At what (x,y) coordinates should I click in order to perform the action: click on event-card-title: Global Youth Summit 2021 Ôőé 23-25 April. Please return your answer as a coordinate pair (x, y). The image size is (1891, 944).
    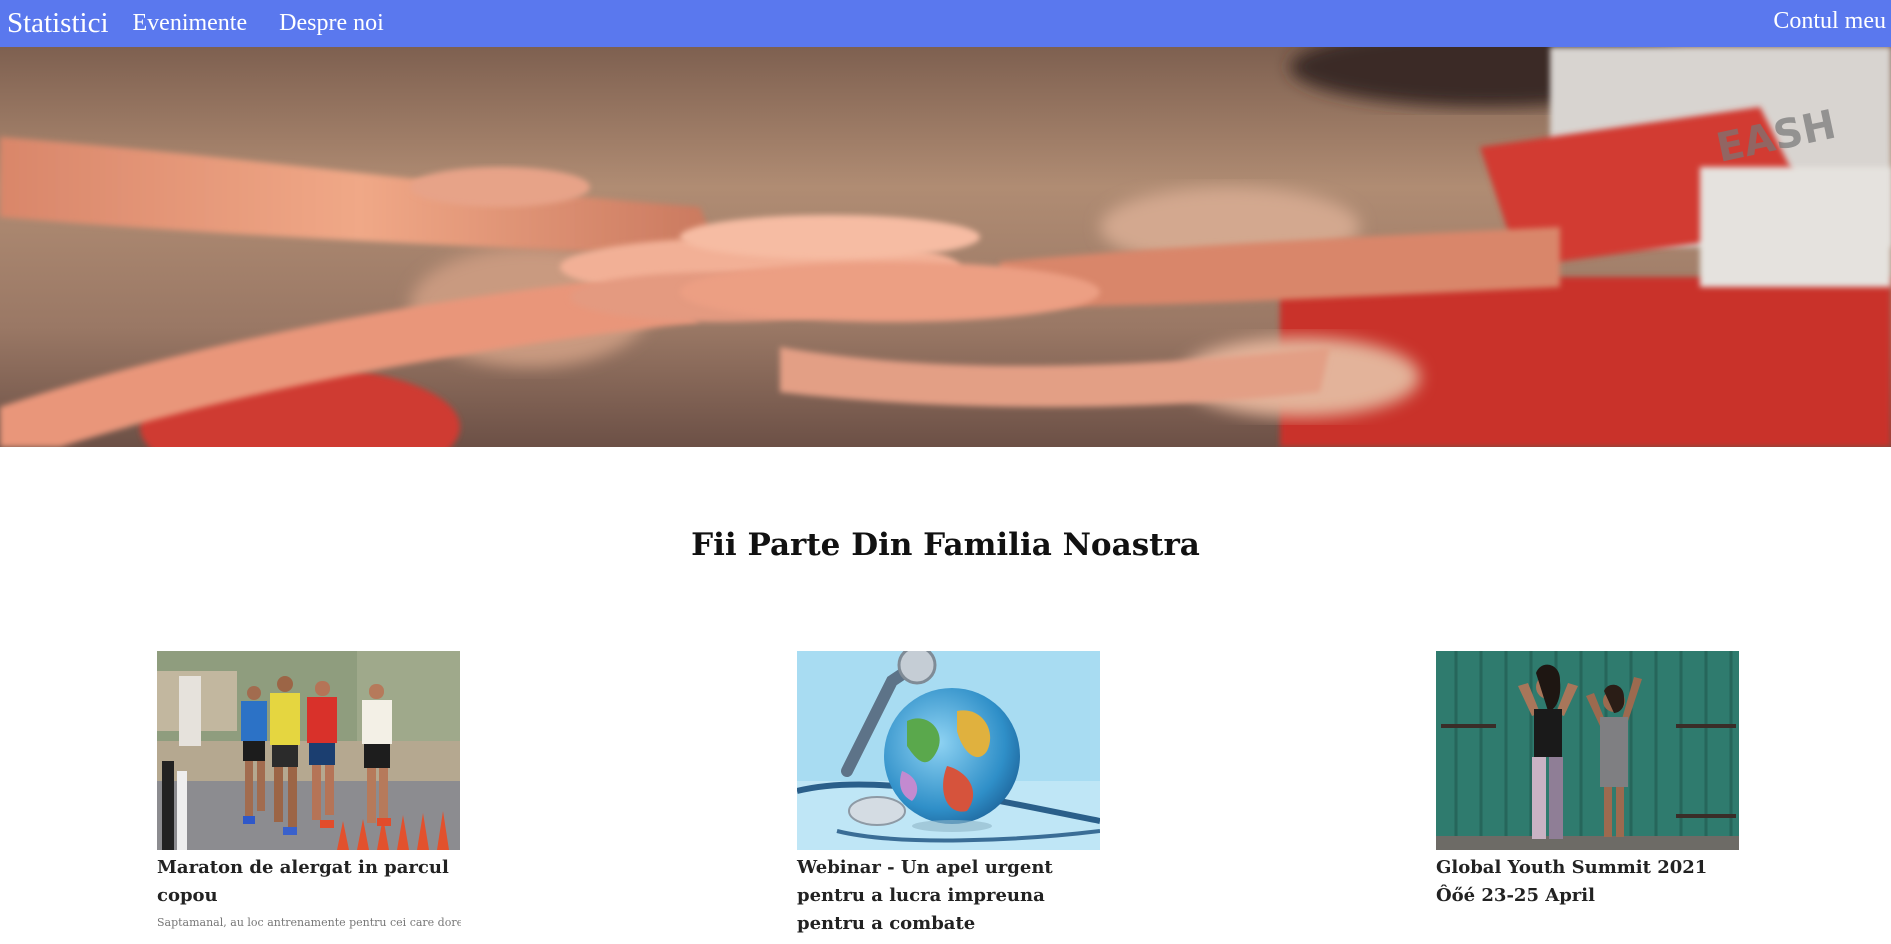
    Looking at the image, I should click on (1588, 882).